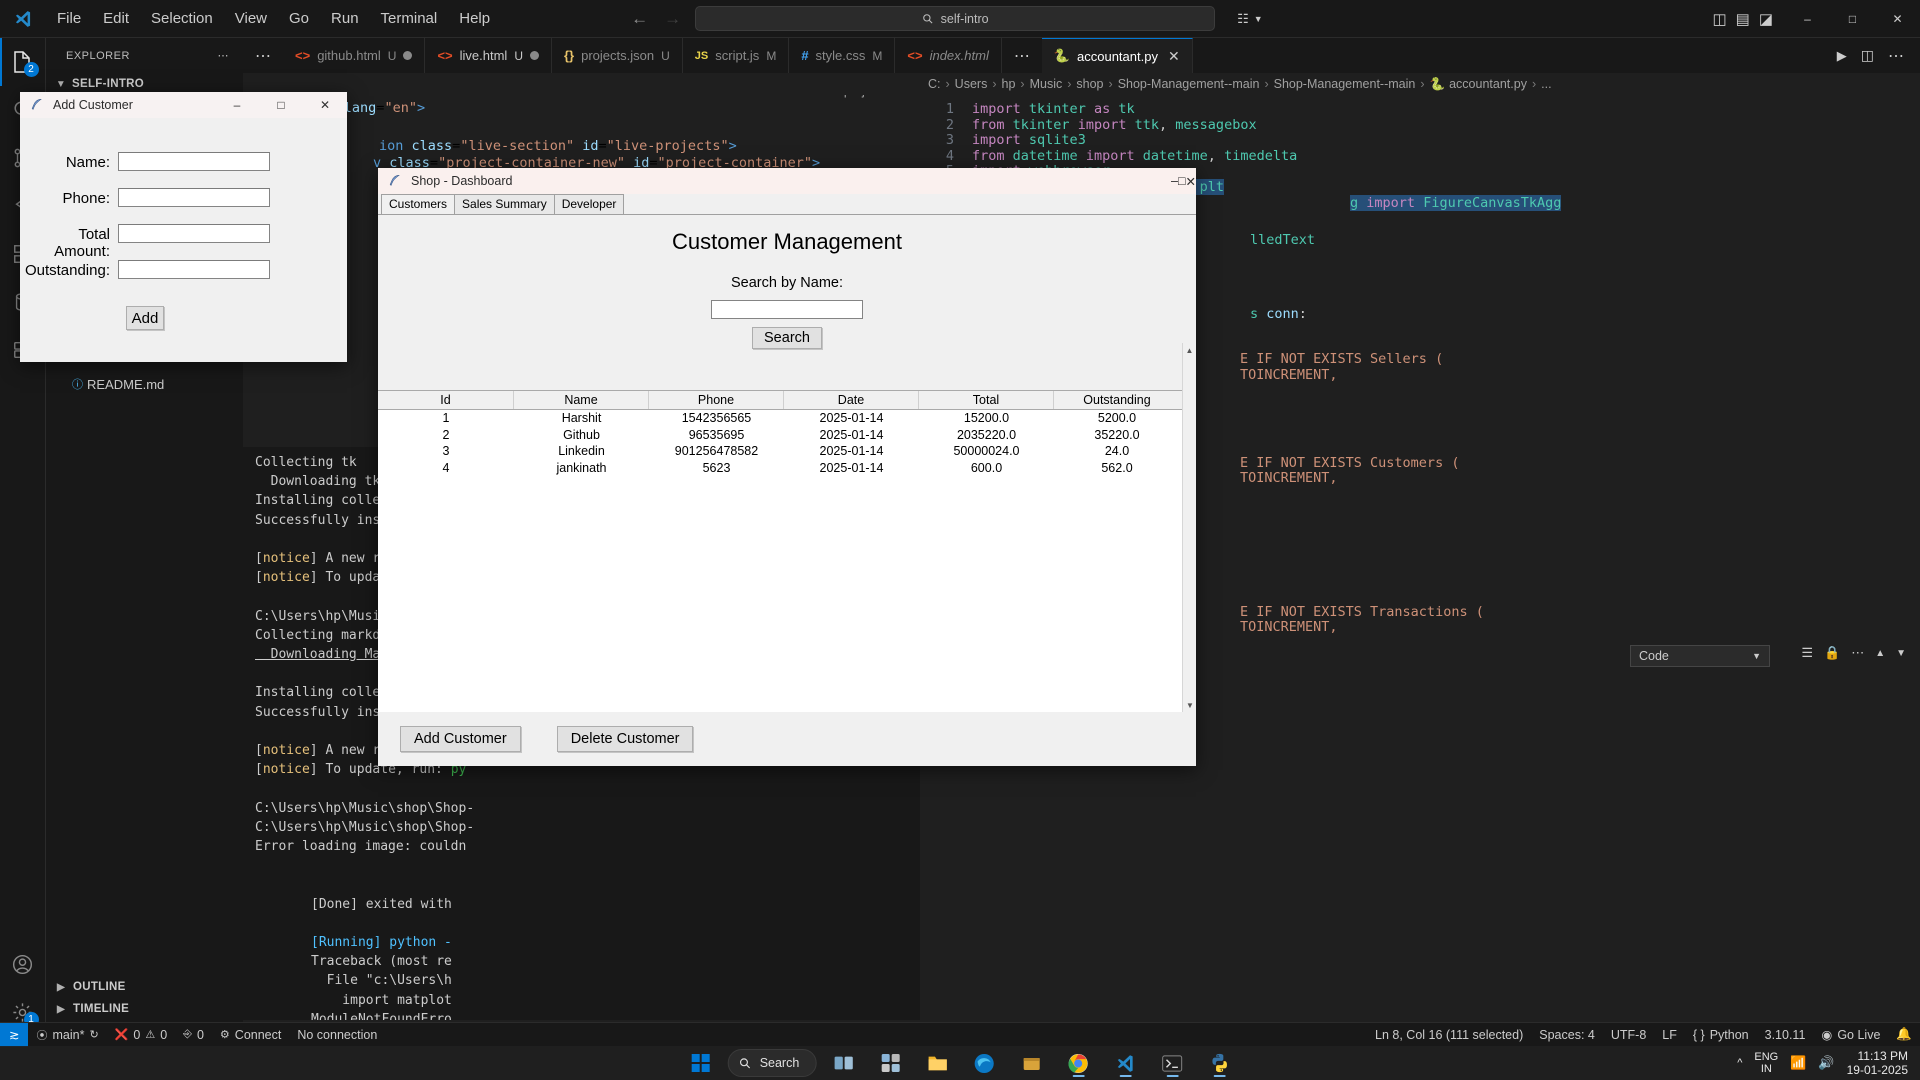  Describe the element at coordinates (460, 739) in the screenshot. I see `add-customer-button: Add Customer` at that location.